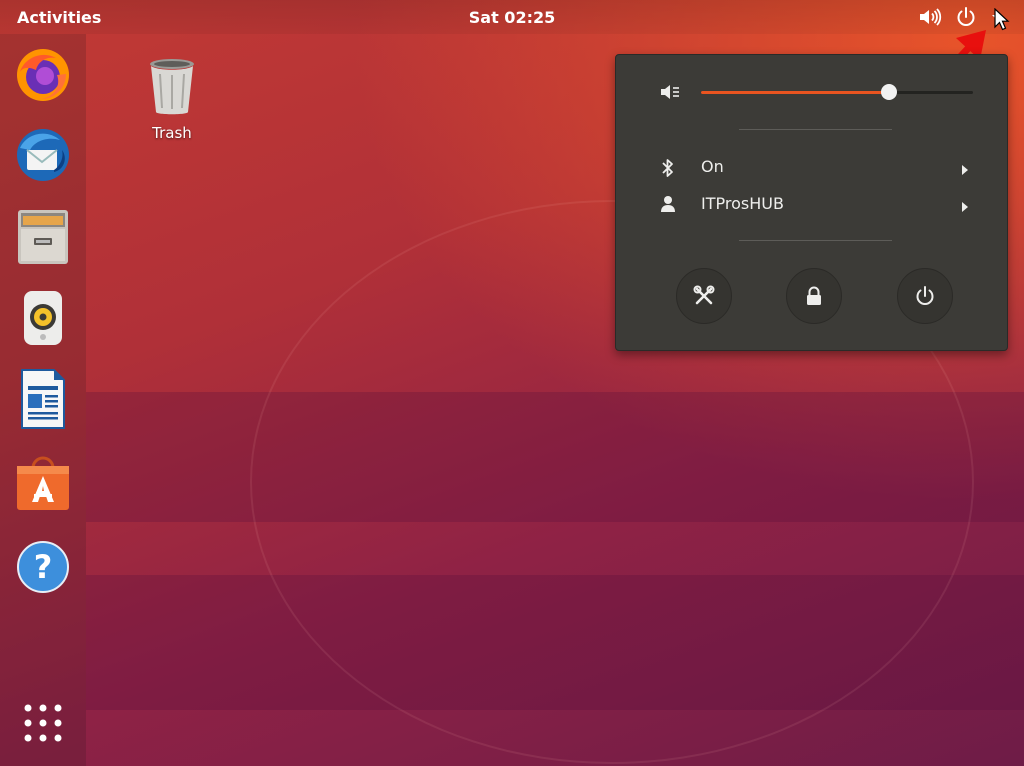 The height and width of the screenshot is (766, 1024). I want to click on lock-button, so click(814, 296).